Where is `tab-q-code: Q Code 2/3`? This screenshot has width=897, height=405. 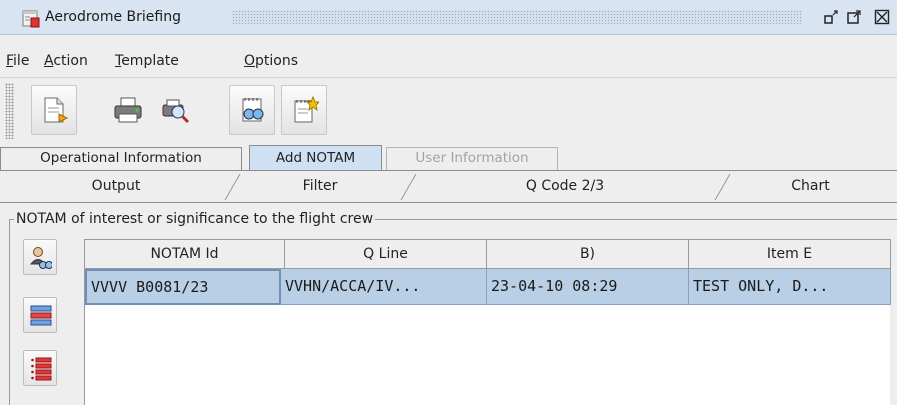
tab-q-code: Q Code 2/3 is located at coordinates (565, 186).